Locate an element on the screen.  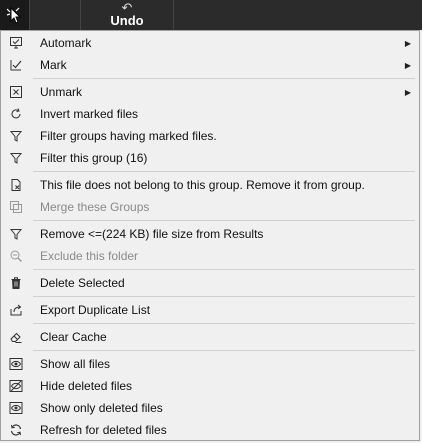
eraser-icon is located at coordinates (16, 337).